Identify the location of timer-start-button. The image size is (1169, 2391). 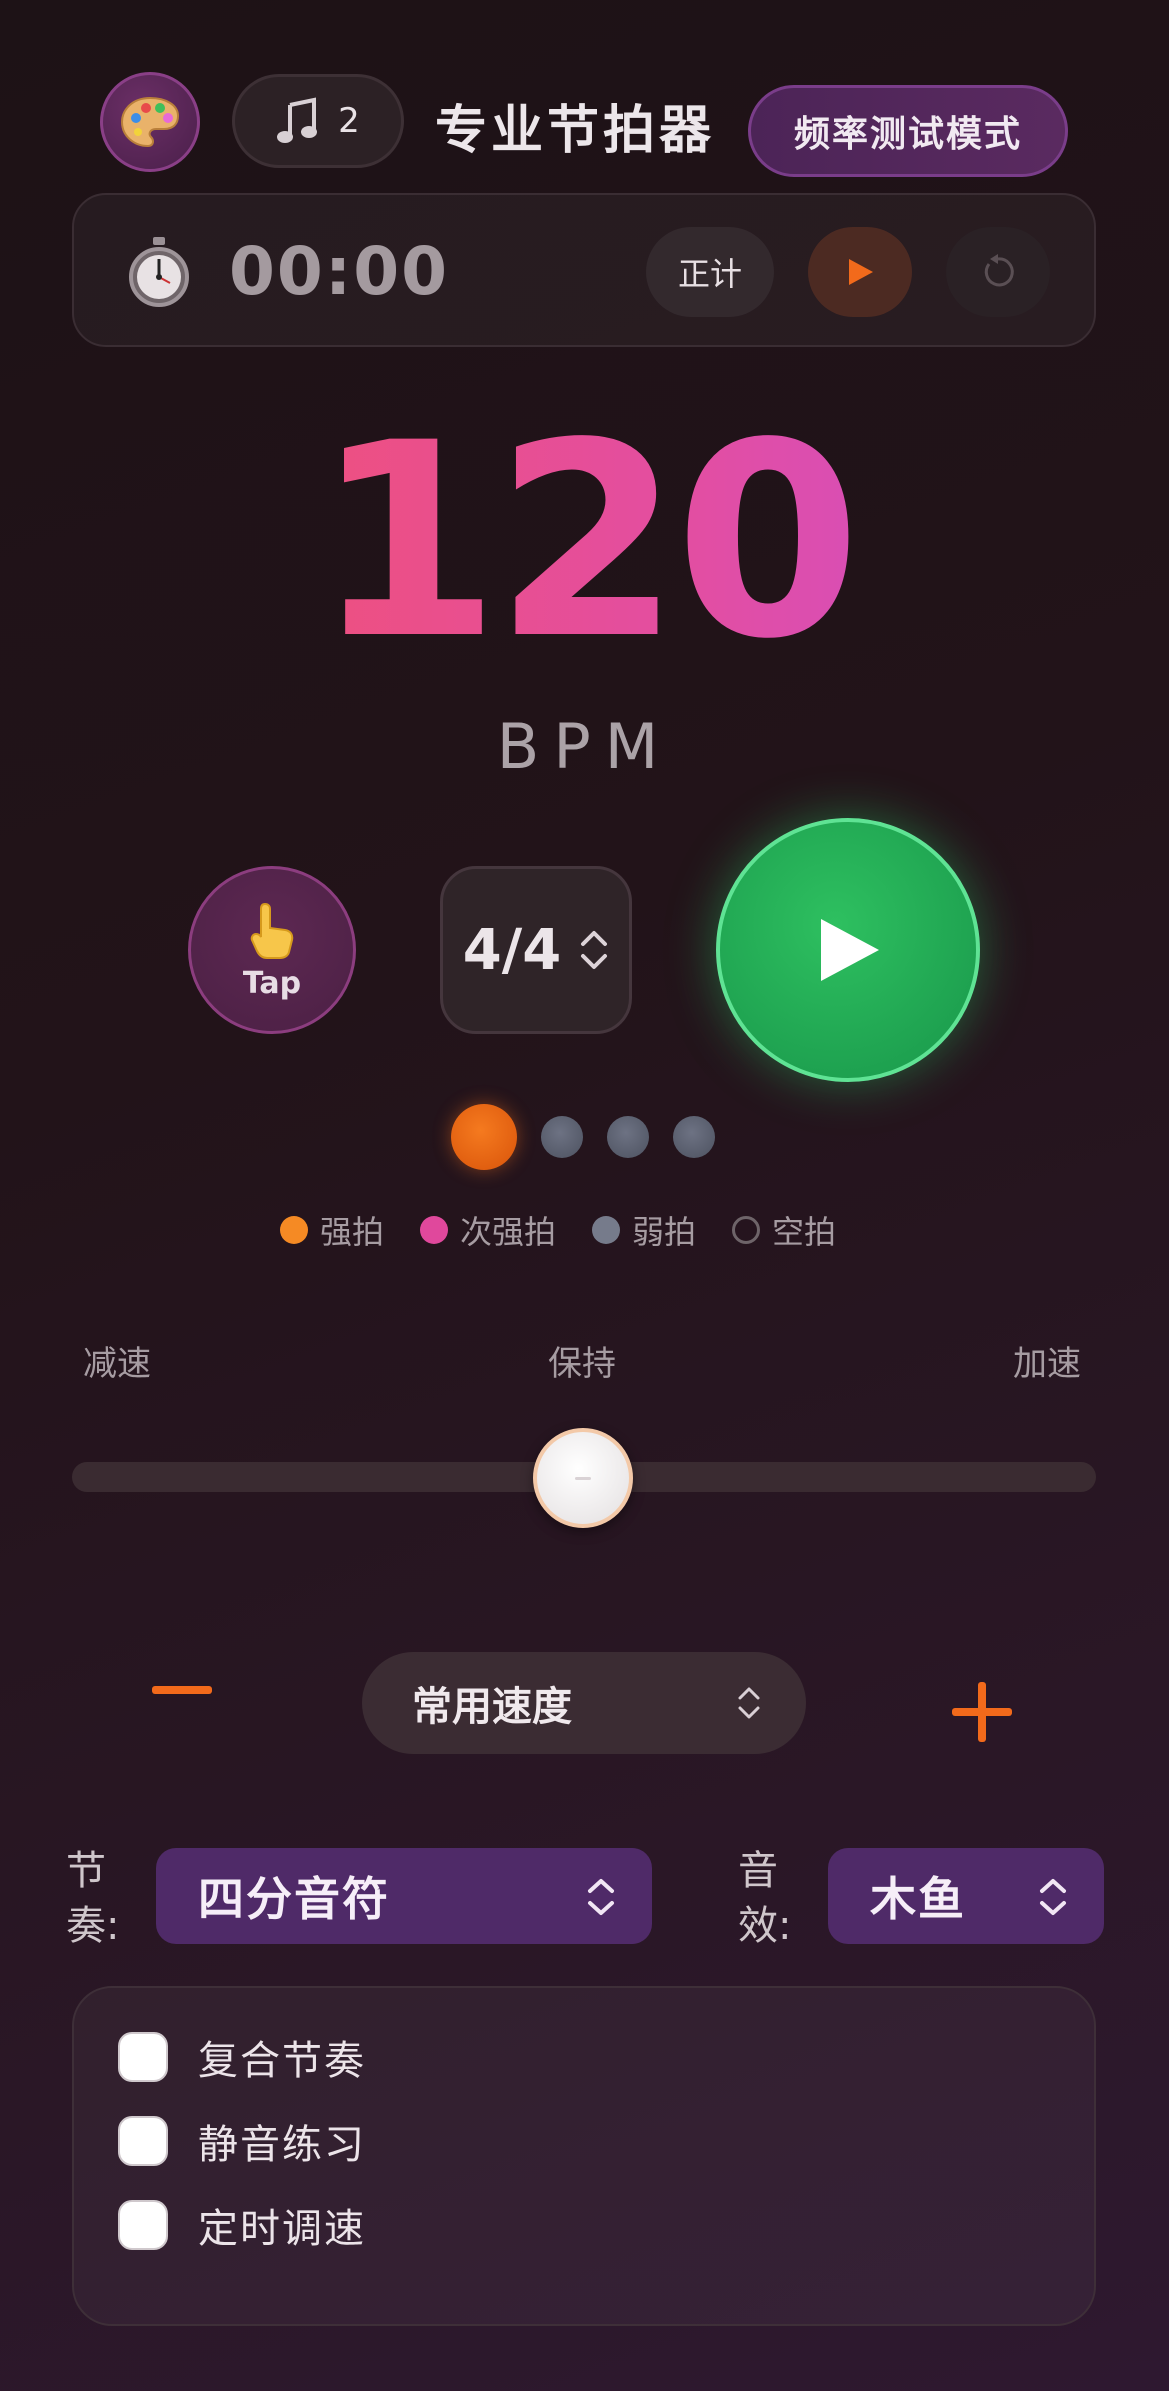
(860, 272).